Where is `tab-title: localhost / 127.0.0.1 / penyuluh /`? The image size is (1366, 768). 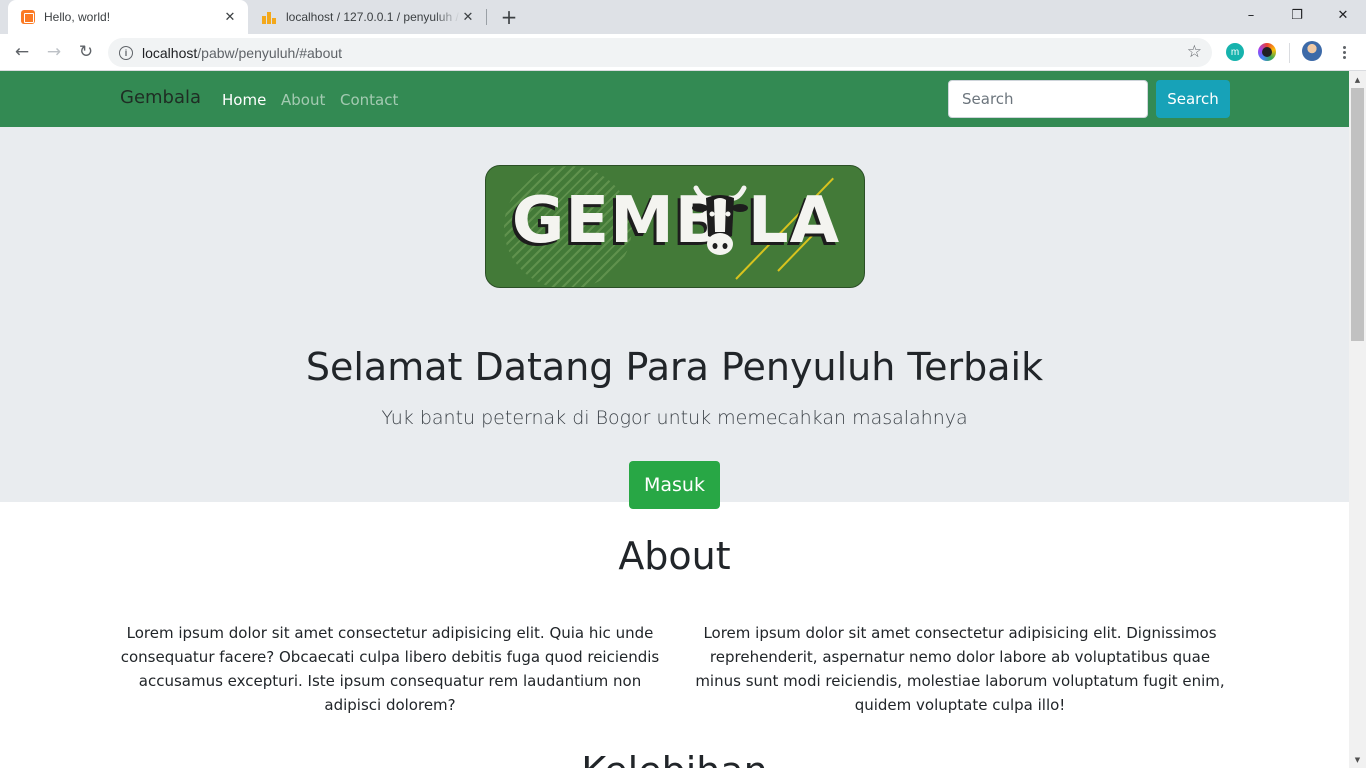
tab-title: localhost / 127.0.0.1 / penyuluh / is located at coordinates (372, 17).